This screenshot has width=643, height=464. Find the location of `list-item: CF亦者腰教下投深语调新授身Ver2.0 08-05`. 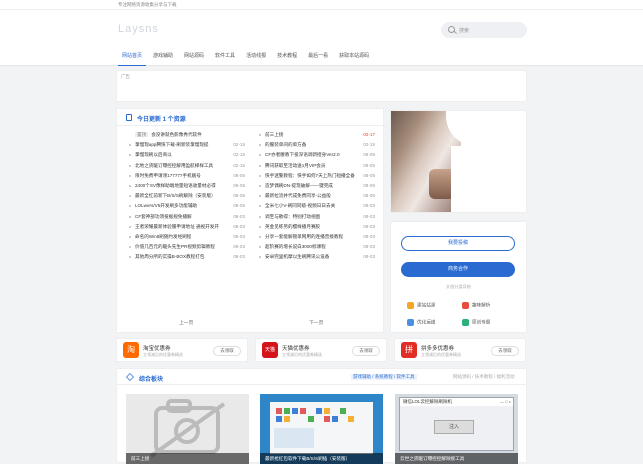

list-item: CF亦者腰教下投深语调新授身Ver2.0 08-05 is located at coordinates (316, 156).